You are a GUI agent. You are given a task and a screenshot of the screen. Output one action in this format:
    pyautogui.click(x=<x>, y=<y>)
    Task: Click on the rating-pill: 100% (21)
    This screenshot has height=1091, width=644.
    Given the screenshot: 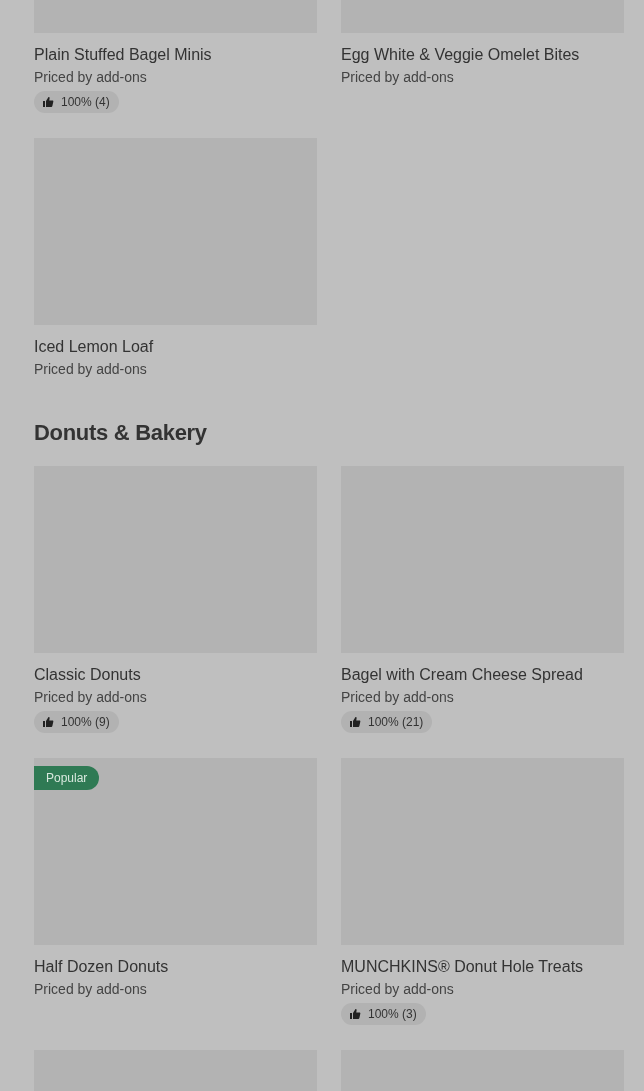 What is the action you would take?
    pyautogui.click(x=387, y=722)
    